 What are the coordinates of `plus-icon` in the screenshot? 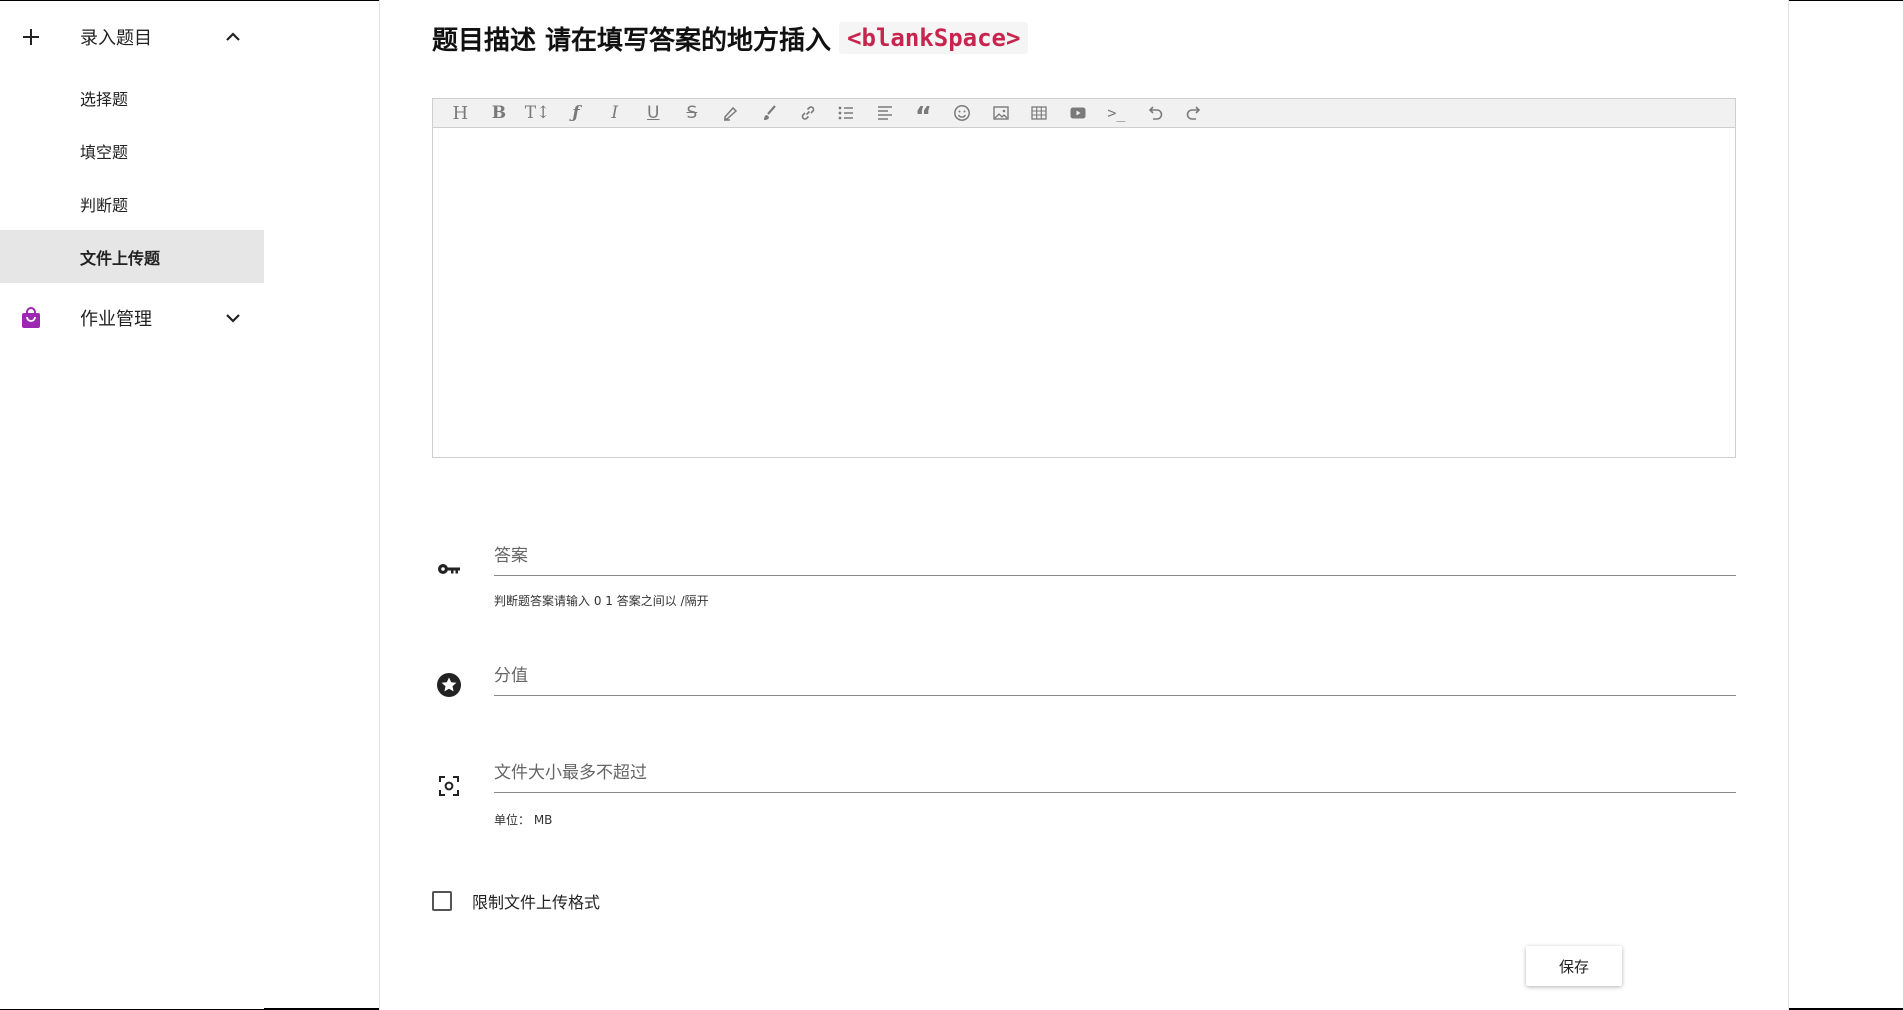 It's located at (31, 37).